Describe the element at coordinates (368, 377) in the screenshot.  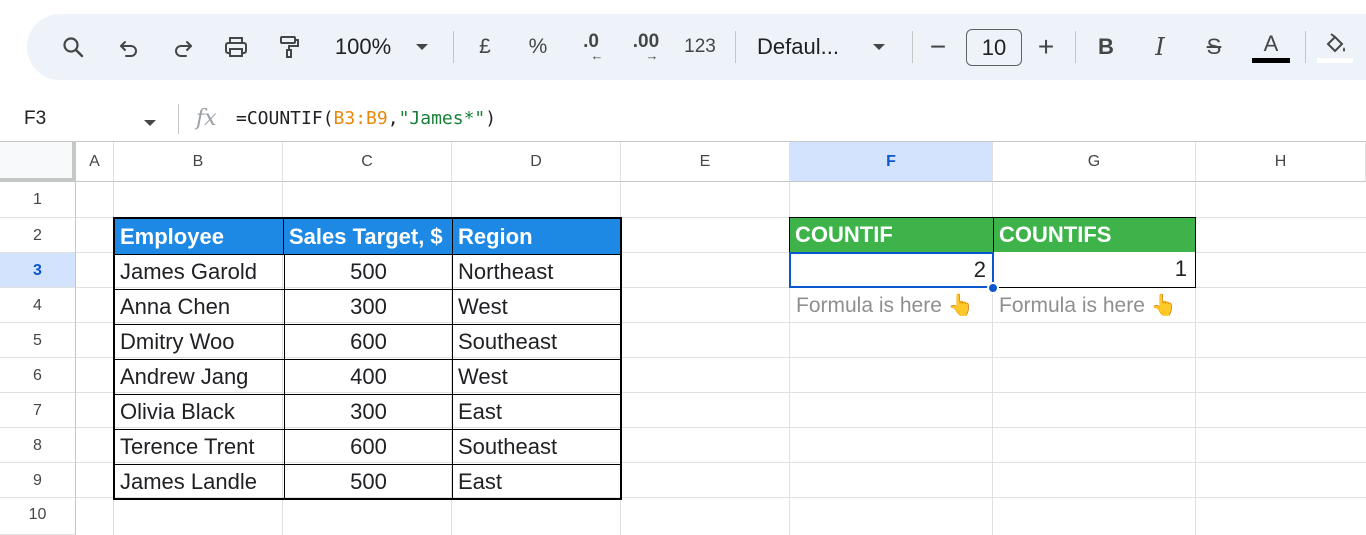
I see `sales-target-cell: 400` at that location.